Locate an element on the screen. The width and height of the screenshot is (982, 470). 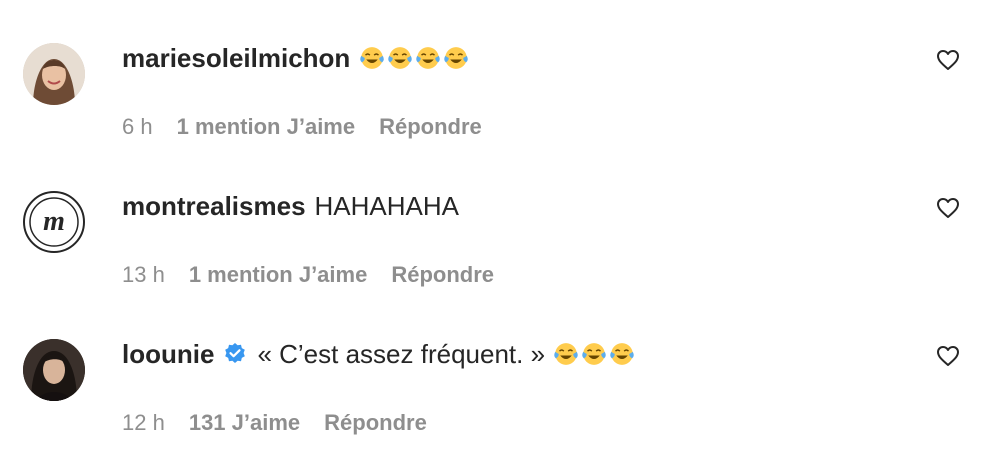
comment-meta: 13 h 1 mention J’aime Répondre is located at coordinates (308, 275).